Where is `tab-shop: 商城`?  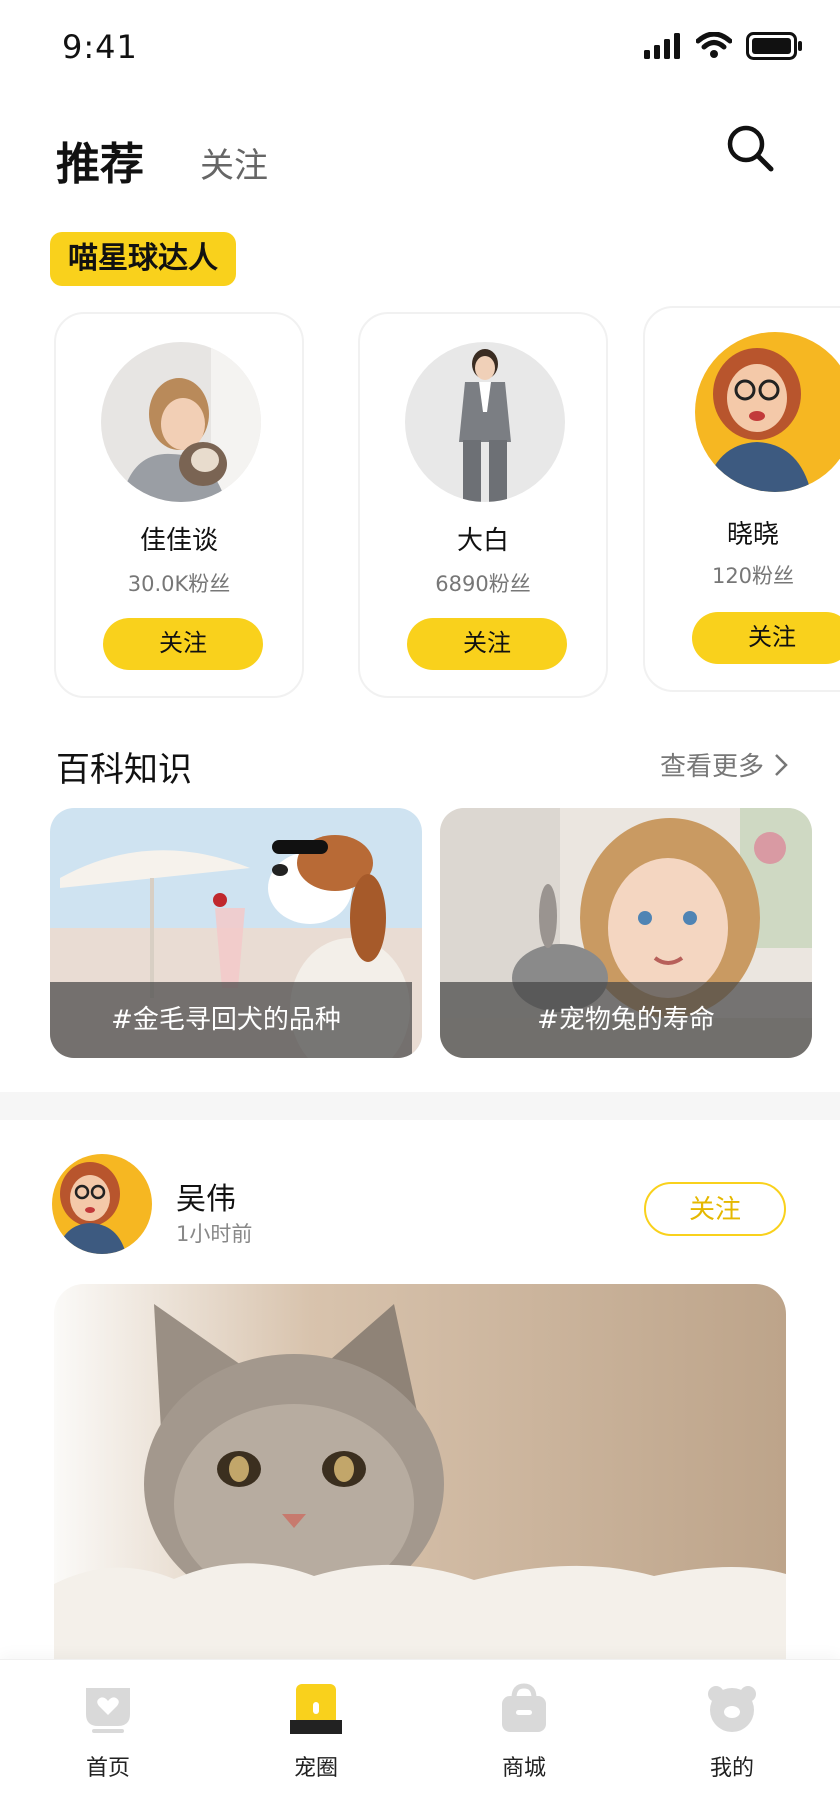
tab-shop: 商城 is located at coordinates (524, 1732).